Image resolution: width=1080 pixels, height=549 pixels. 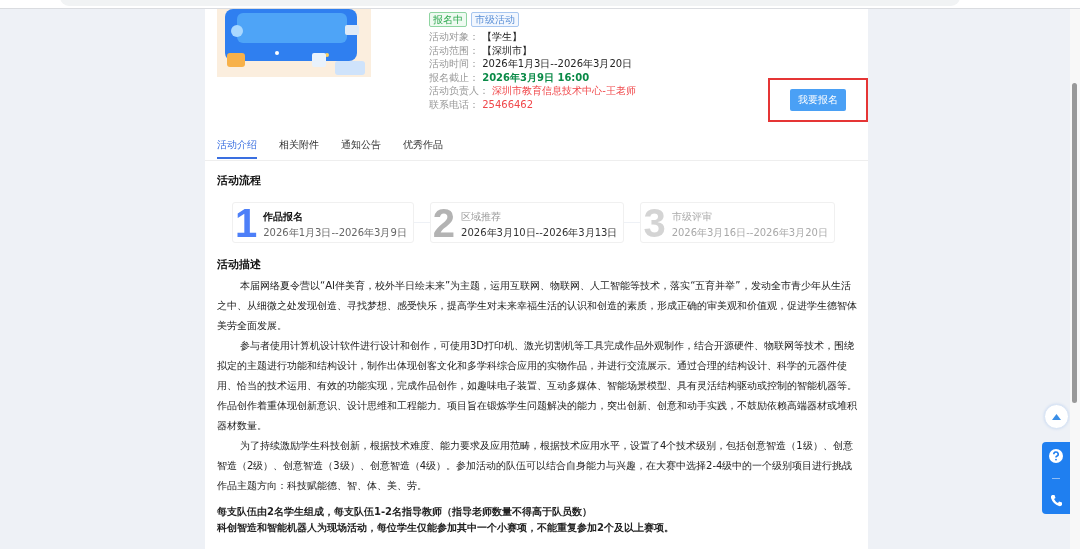 I want to click on section-title: 活动流程, so click(x=239, y=180).